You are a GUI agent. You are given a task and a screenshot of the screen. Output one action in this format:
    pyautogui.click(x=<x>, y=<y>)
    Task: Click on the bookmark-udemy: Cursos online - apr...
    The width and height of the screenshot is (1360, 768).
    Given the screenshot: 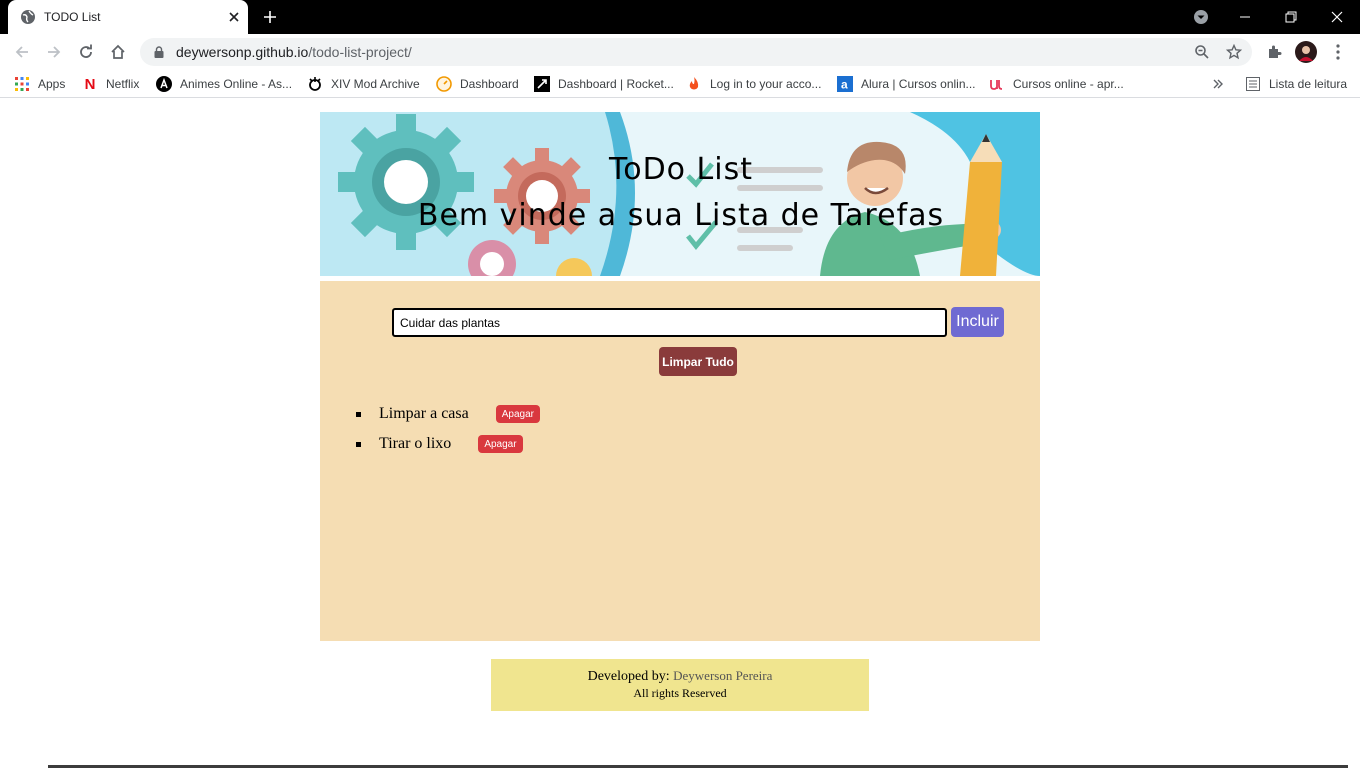 What is the action you would take?
    pyautogui.click(x=1056, y=84)
    